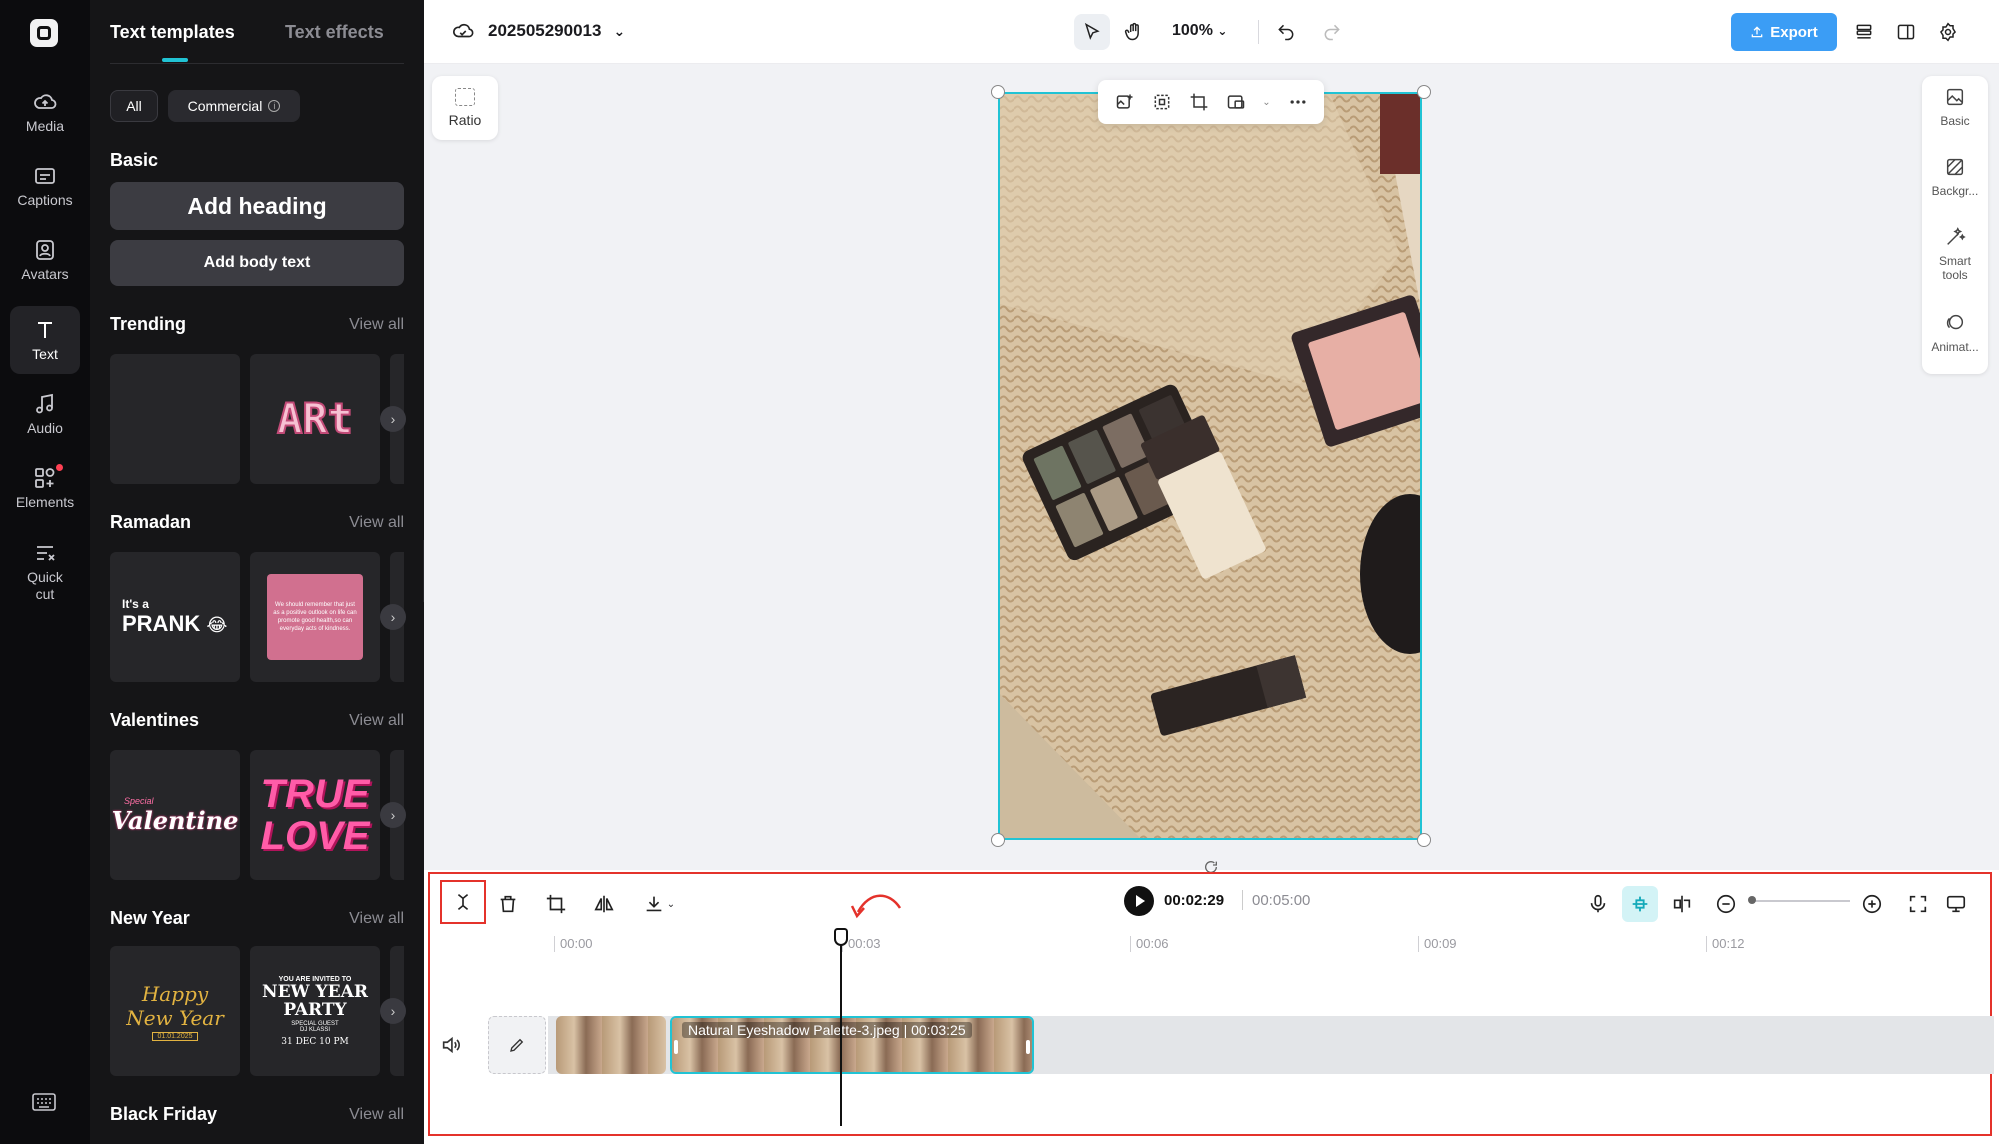 The height and width of the screenshot is (1144, 1999). I want to click on playhead, so click(841, 1029).